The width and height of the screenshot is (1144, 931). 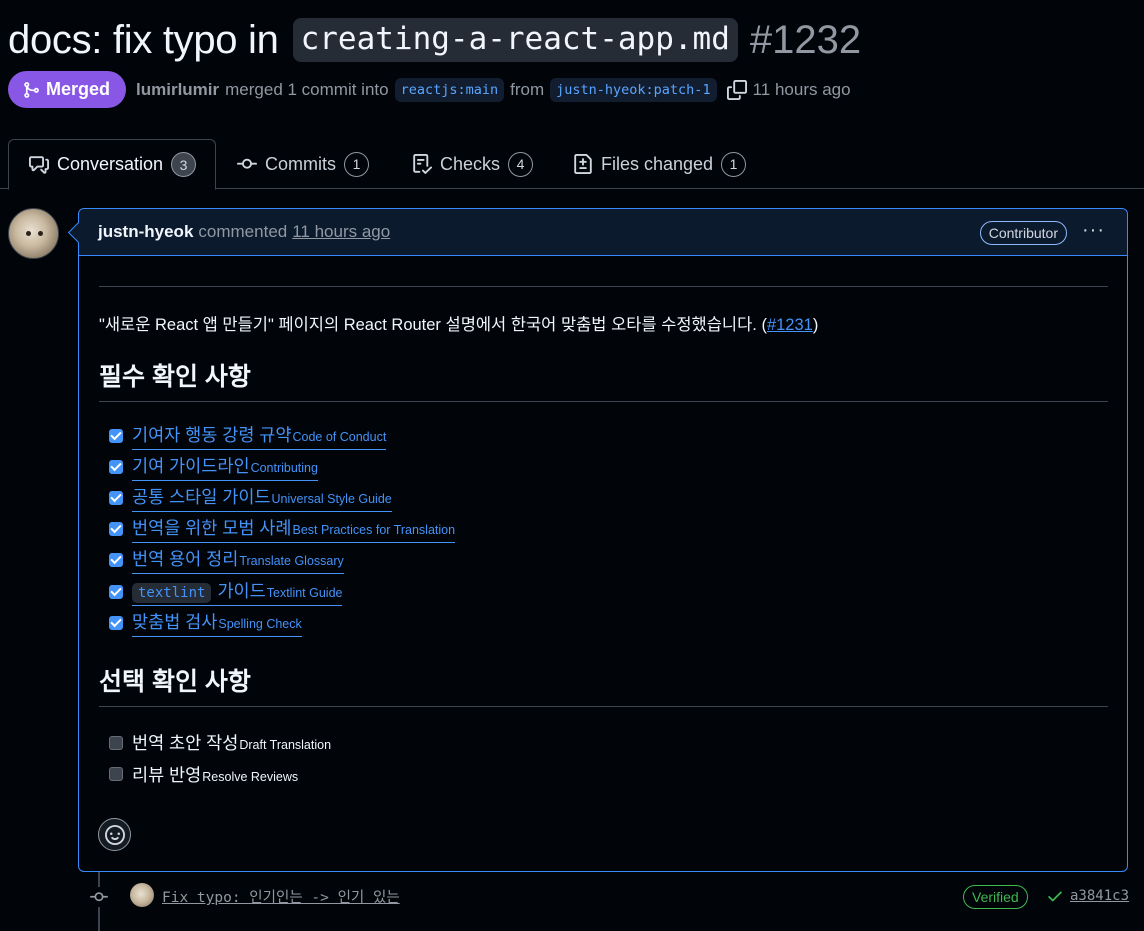 What do you see at coordinates (145, 232) in the screenshot?
I see `comment-author: justn-hyeok` at bounding box center [145, 232].